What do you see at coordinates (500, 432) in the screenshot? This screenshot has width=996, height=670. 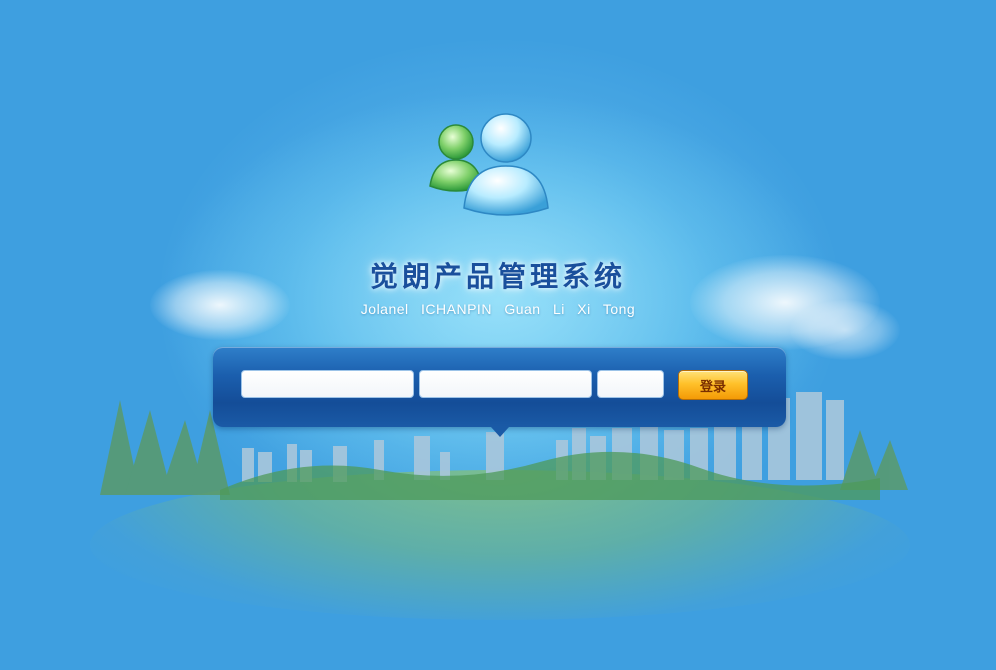 I see `bar-pointer` at bounding box center [500, 432].